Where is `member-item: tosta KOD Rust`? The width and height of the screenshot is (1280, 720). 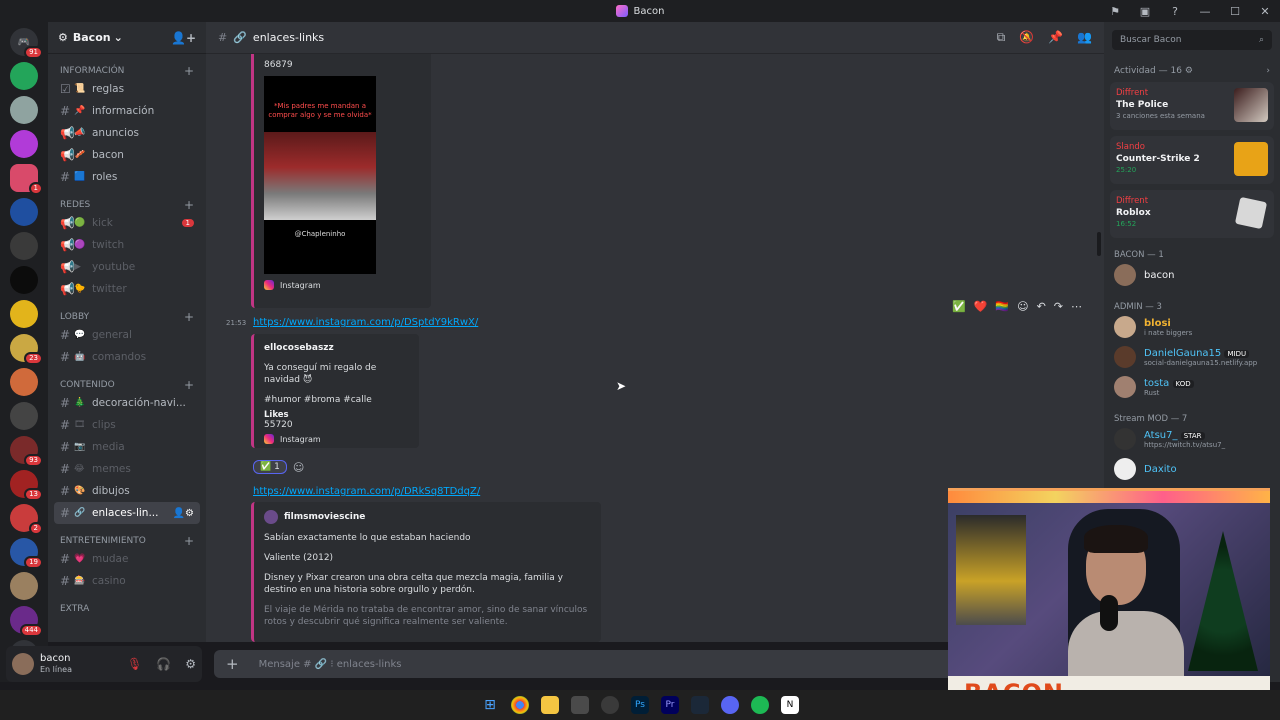 member-item: tosta KOD Rust is located at coordinates (1192, 387).